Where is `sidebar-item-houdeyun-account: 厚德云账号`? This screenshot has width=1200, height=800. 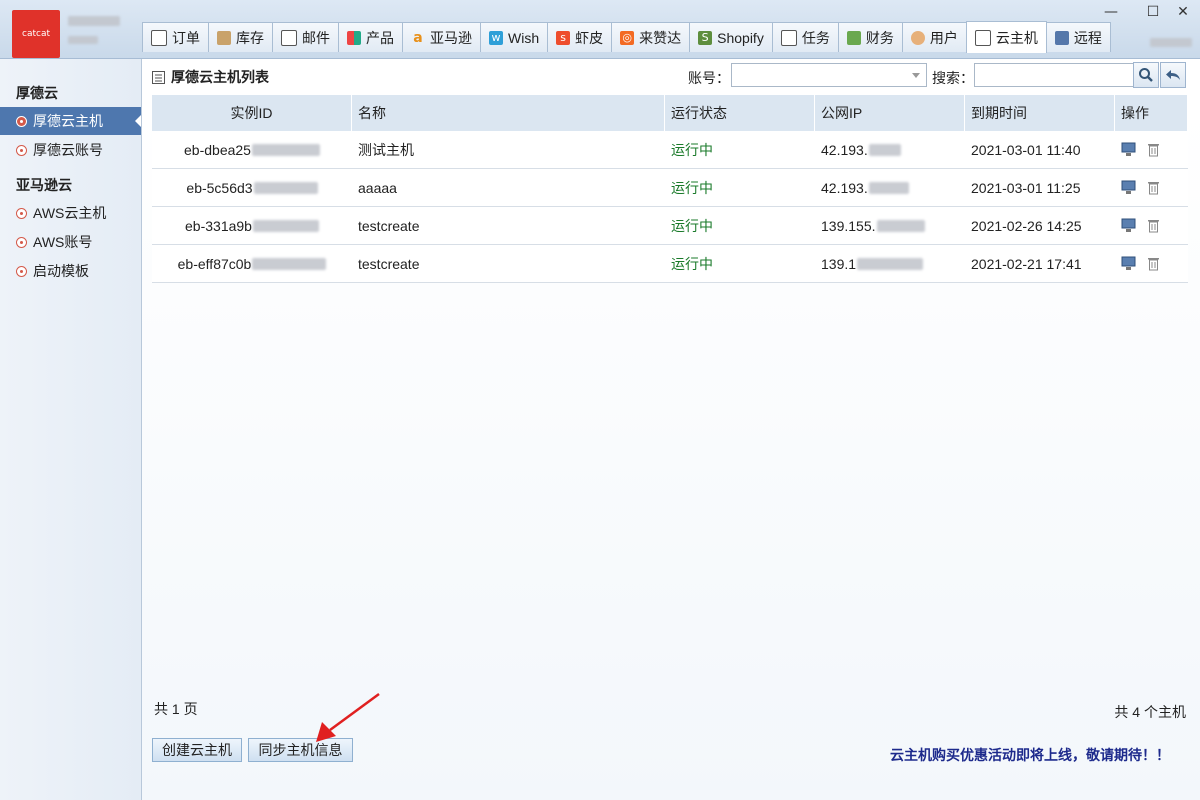 sidebar-item-houdeyun-account: 厚德云账号 is located at coordinates (70, 150).